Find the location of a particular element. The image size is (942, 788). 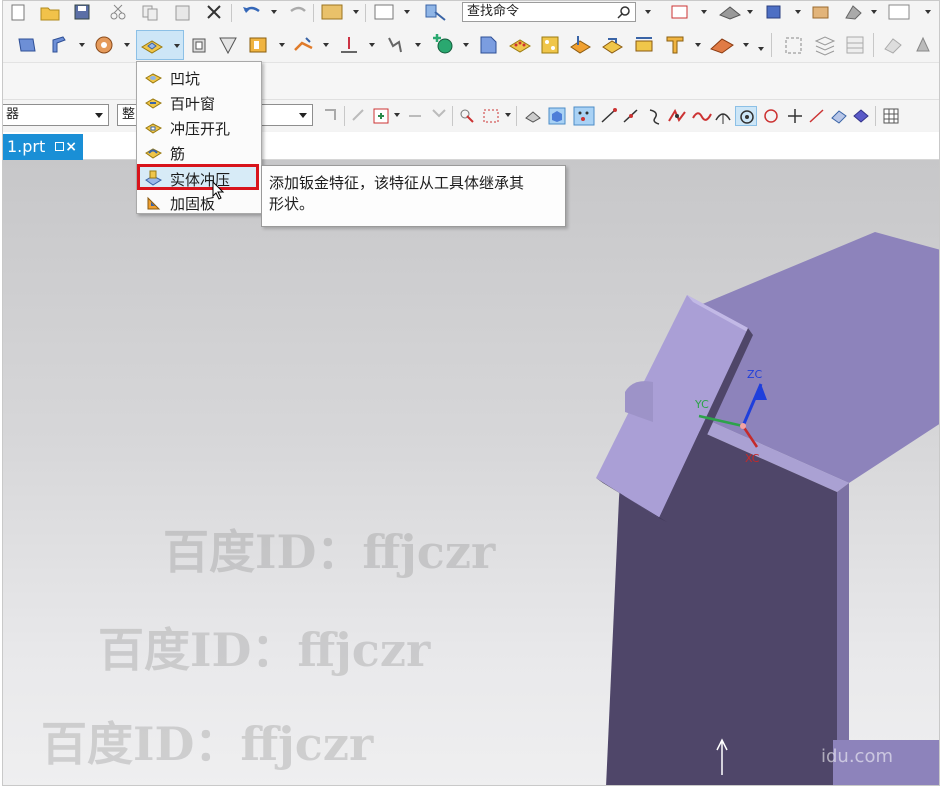

drawn-cutout-icon is located at coordinates (153, 128).